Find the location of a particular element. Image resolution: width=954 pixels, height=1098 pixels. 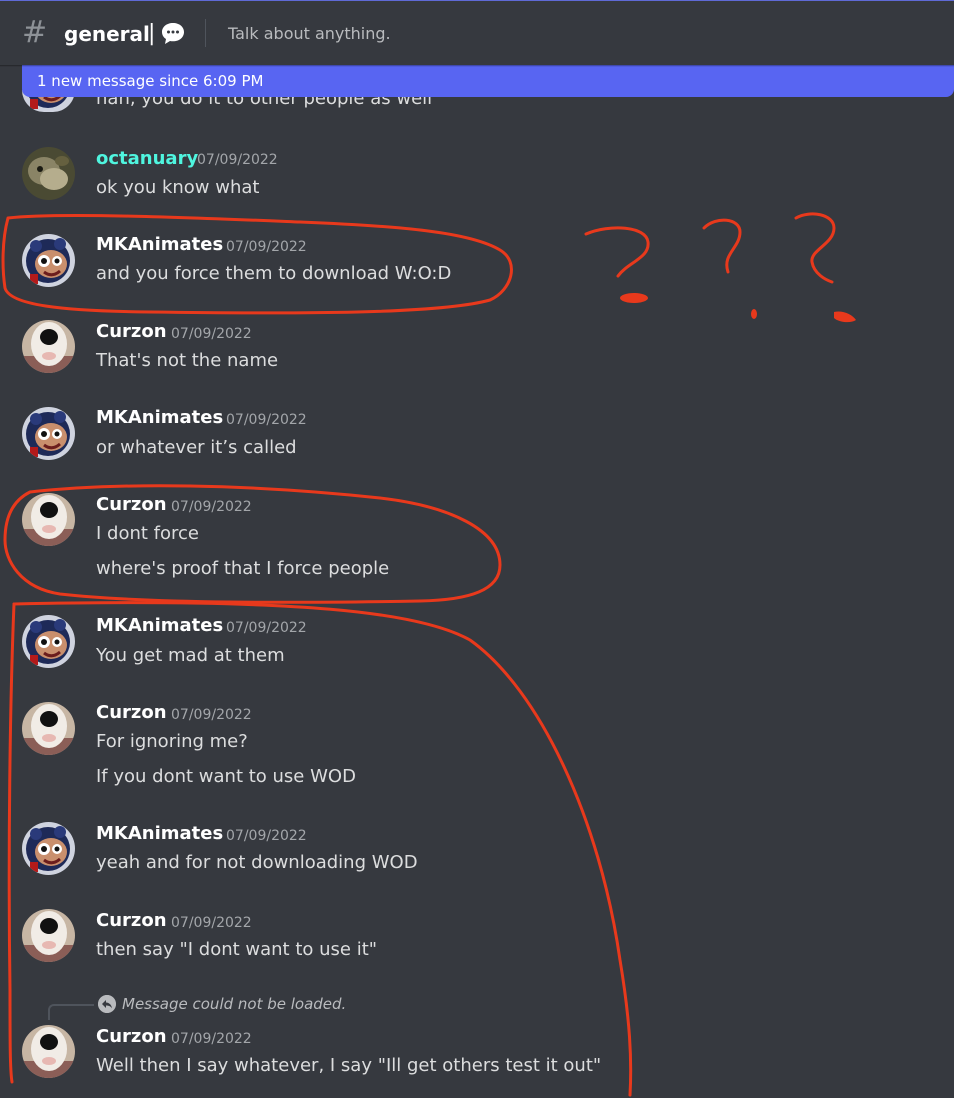

reply-reference: Message could not be loaded. is located at coordinates (298, 1006).